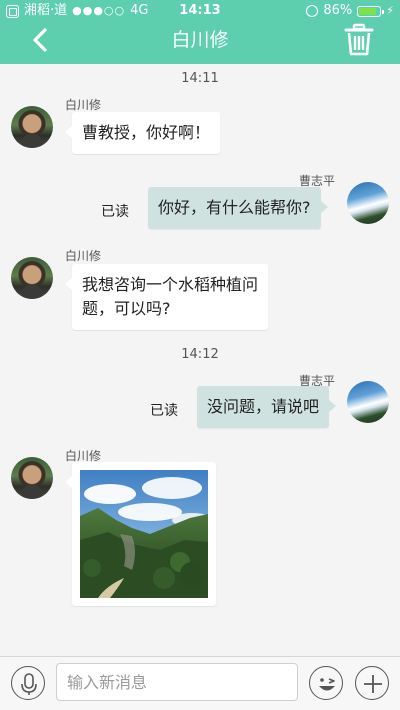 The height and width of the screenshot is (710, 400). What do you see at coordinates (267, 407) in the screenshot?
I see `message-bubble: 没问题，请说吧` at bounding box center [267, 407].